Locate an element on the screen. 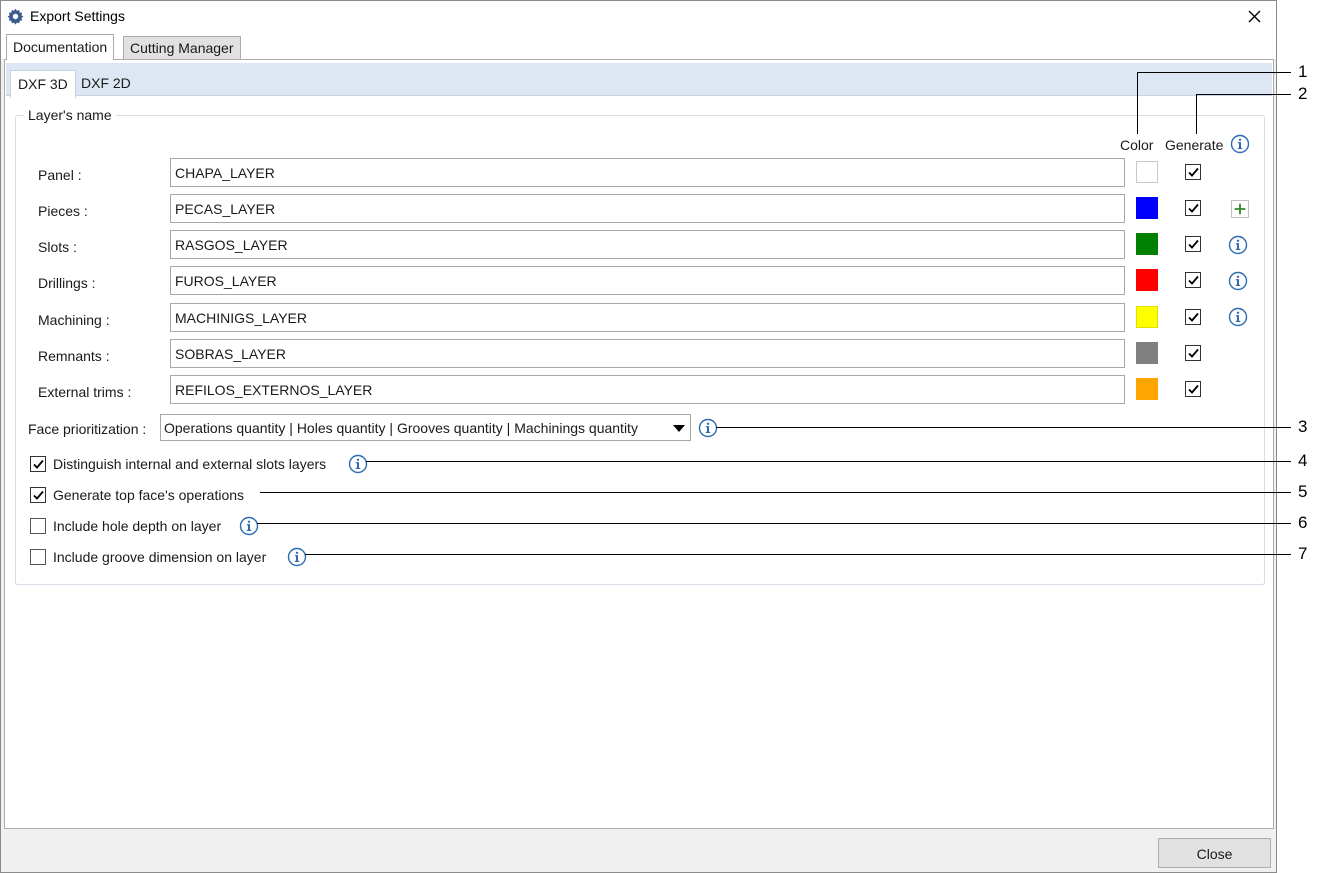 The height and width of the screenshot is (873, 1325). gear-icon is located at coordinates (15, 16).